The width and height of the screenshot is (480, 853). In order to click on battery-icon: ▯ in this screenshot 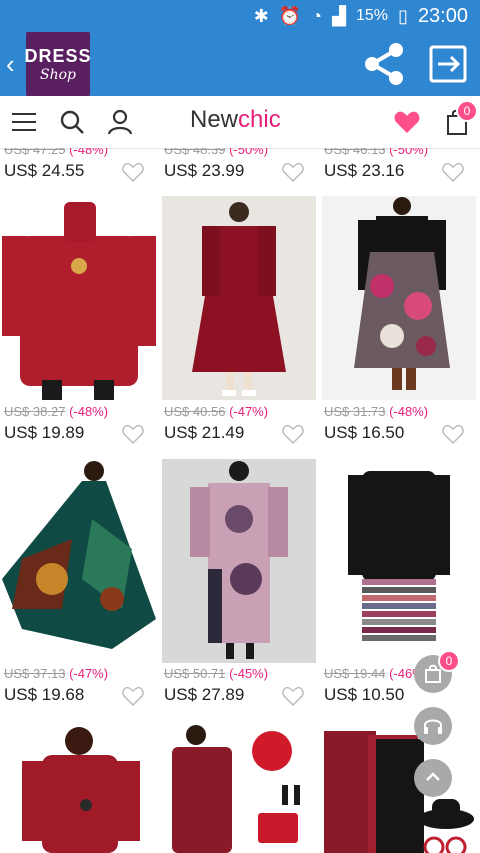, I will do `click(403, 15)`.